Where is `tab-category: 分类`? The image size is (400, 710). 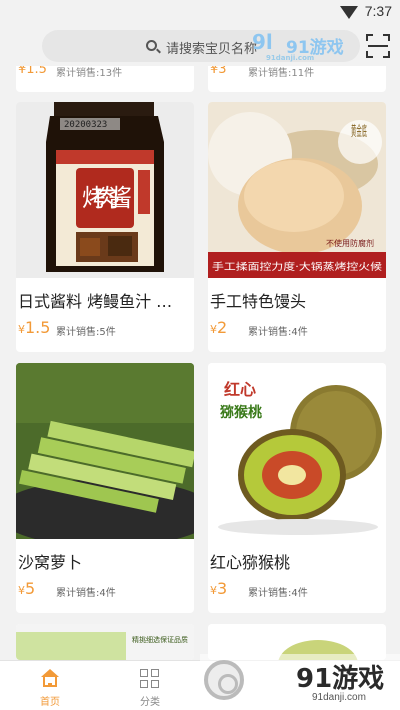
tab-category: 分类 is located at coordinates (150, 685).